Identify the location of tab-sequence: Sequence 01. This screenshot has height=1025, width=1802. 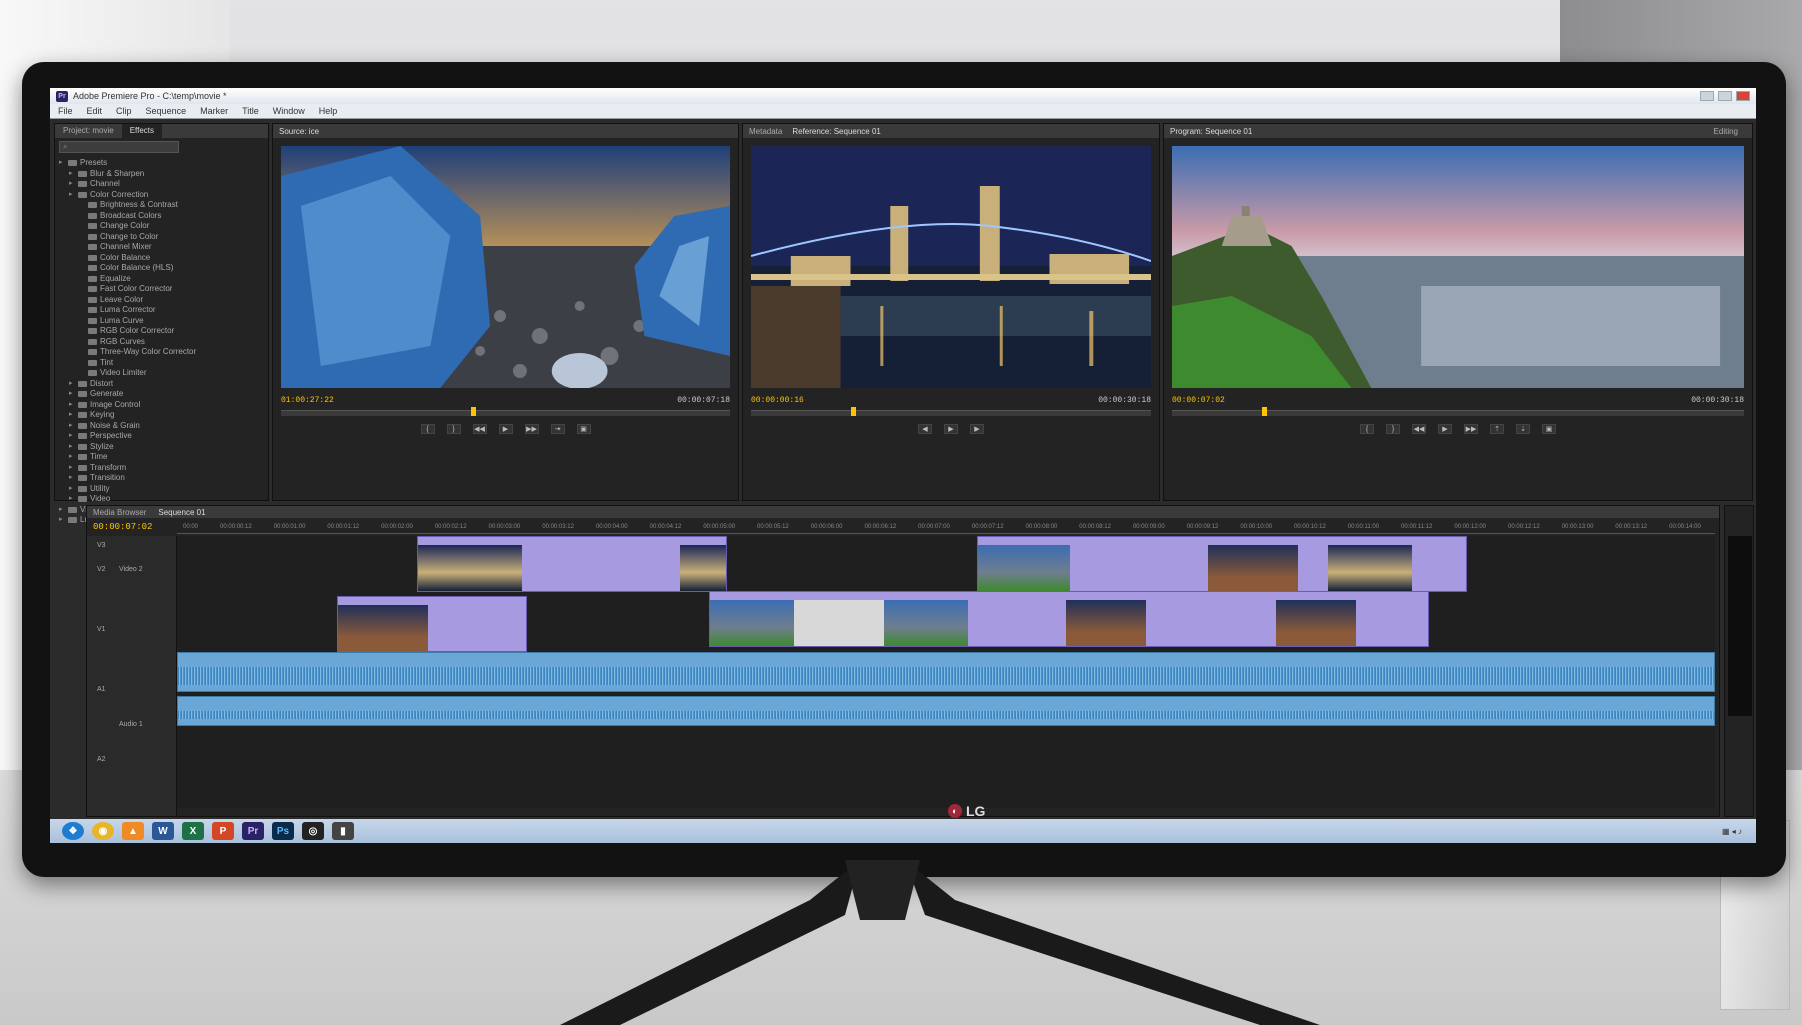
(181, 512).